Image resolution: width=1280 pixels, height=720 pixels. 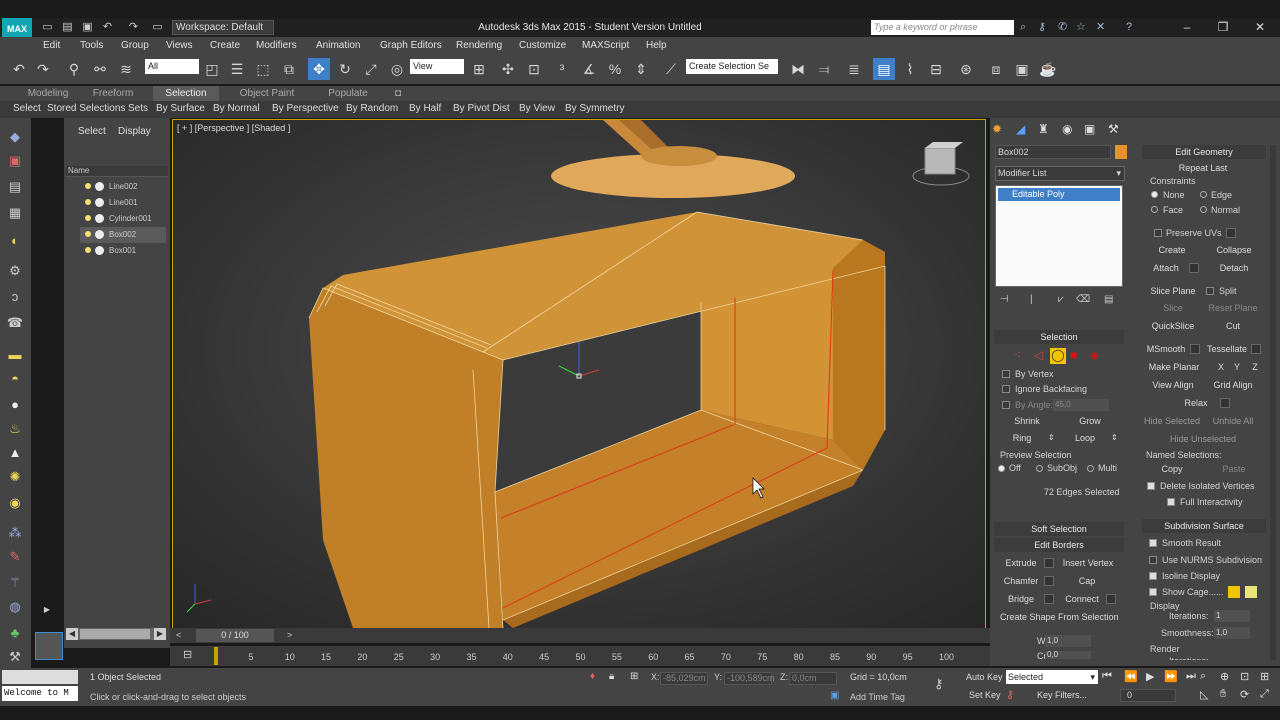 I want to click on explorer-item: Box001, so click(x=123, y=251).